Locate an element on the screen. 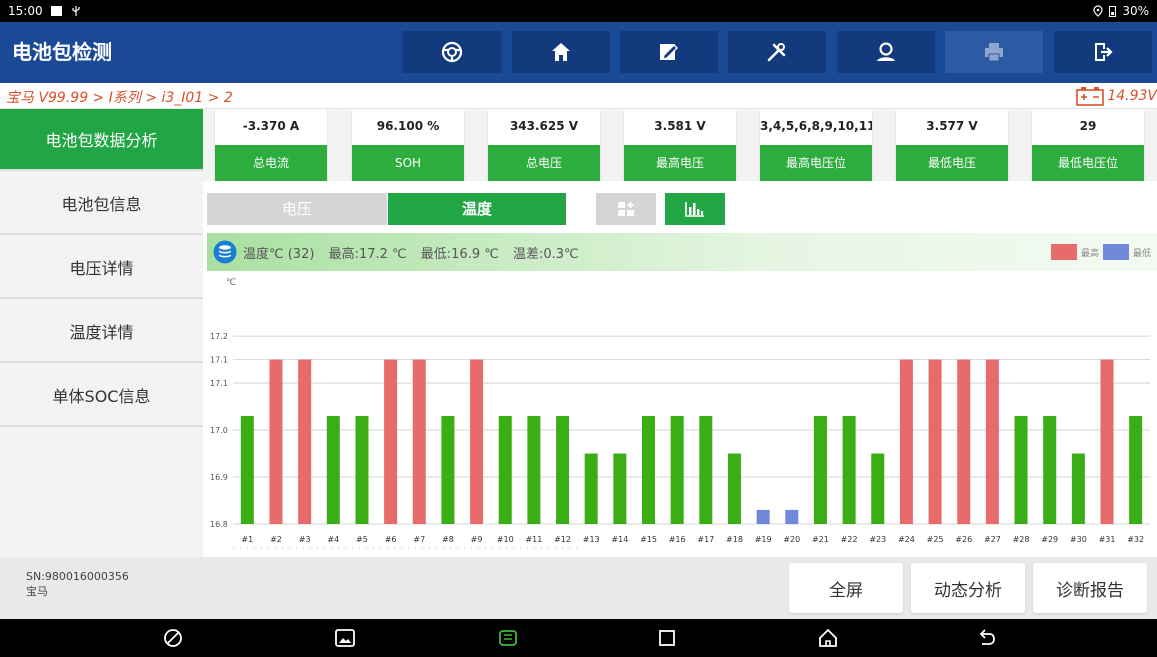 The image size is (1157, 657). x-tick-label: #22 is located at coordinates (849, 539).